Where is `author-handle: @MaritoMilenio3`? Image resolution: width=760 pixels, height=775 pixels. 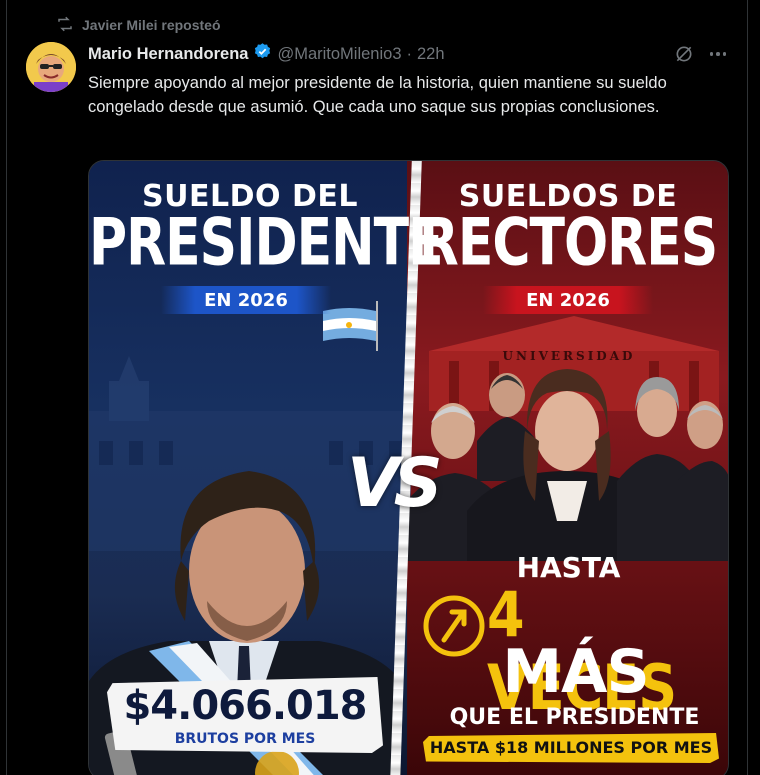
author-handle: @MaritoMilenio3 is located at coordinates (339, 54).